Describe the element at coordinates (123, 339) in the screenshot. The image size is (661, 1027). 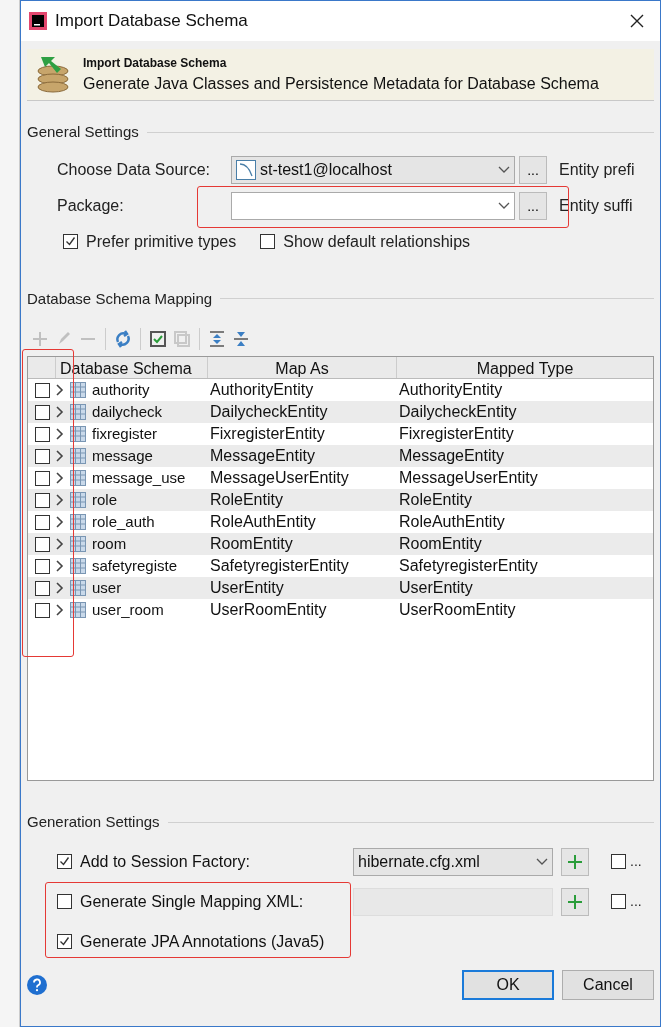
I see `refresh-icon` at that location.